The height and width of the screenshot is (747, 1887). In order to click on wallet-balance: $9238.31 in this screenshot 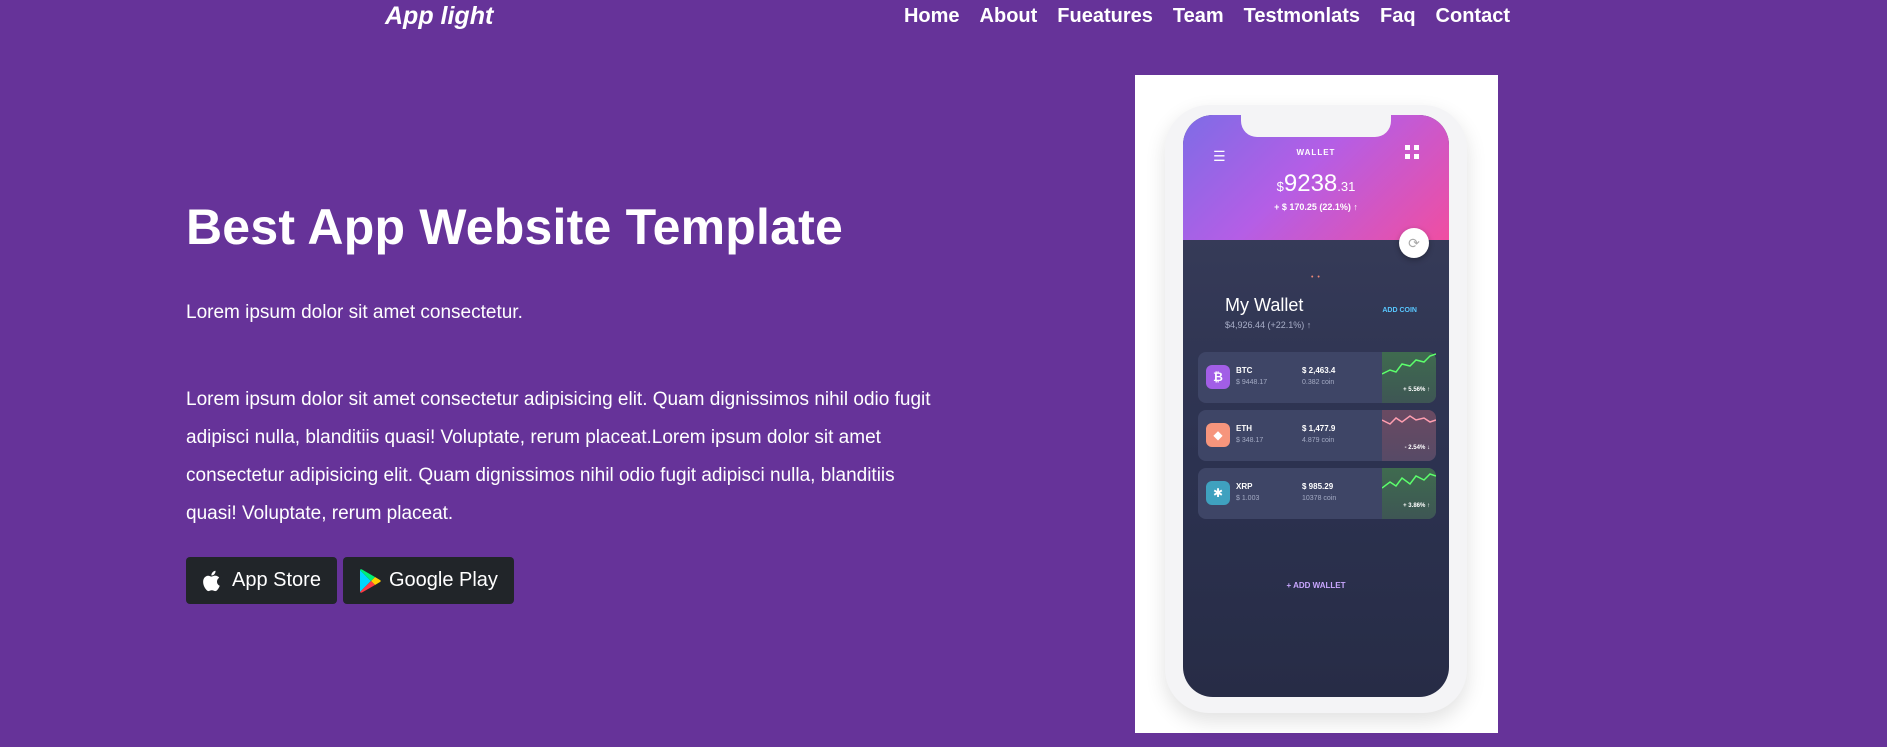, I will do `click(1316, 183)`.